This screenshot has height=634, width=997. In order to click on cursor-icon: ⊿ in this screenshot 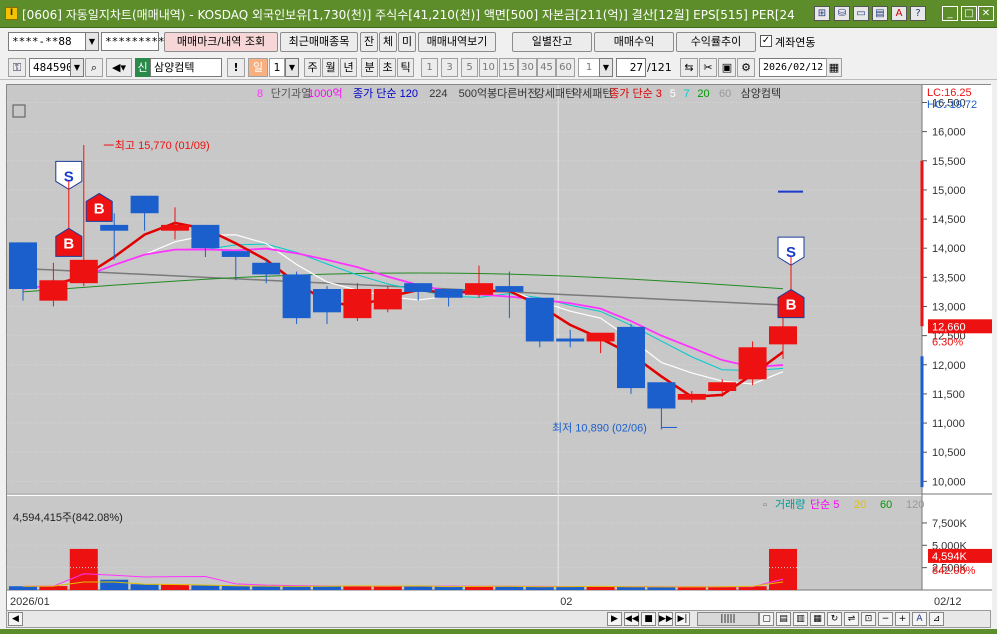, I will do `click(936, 619)`.